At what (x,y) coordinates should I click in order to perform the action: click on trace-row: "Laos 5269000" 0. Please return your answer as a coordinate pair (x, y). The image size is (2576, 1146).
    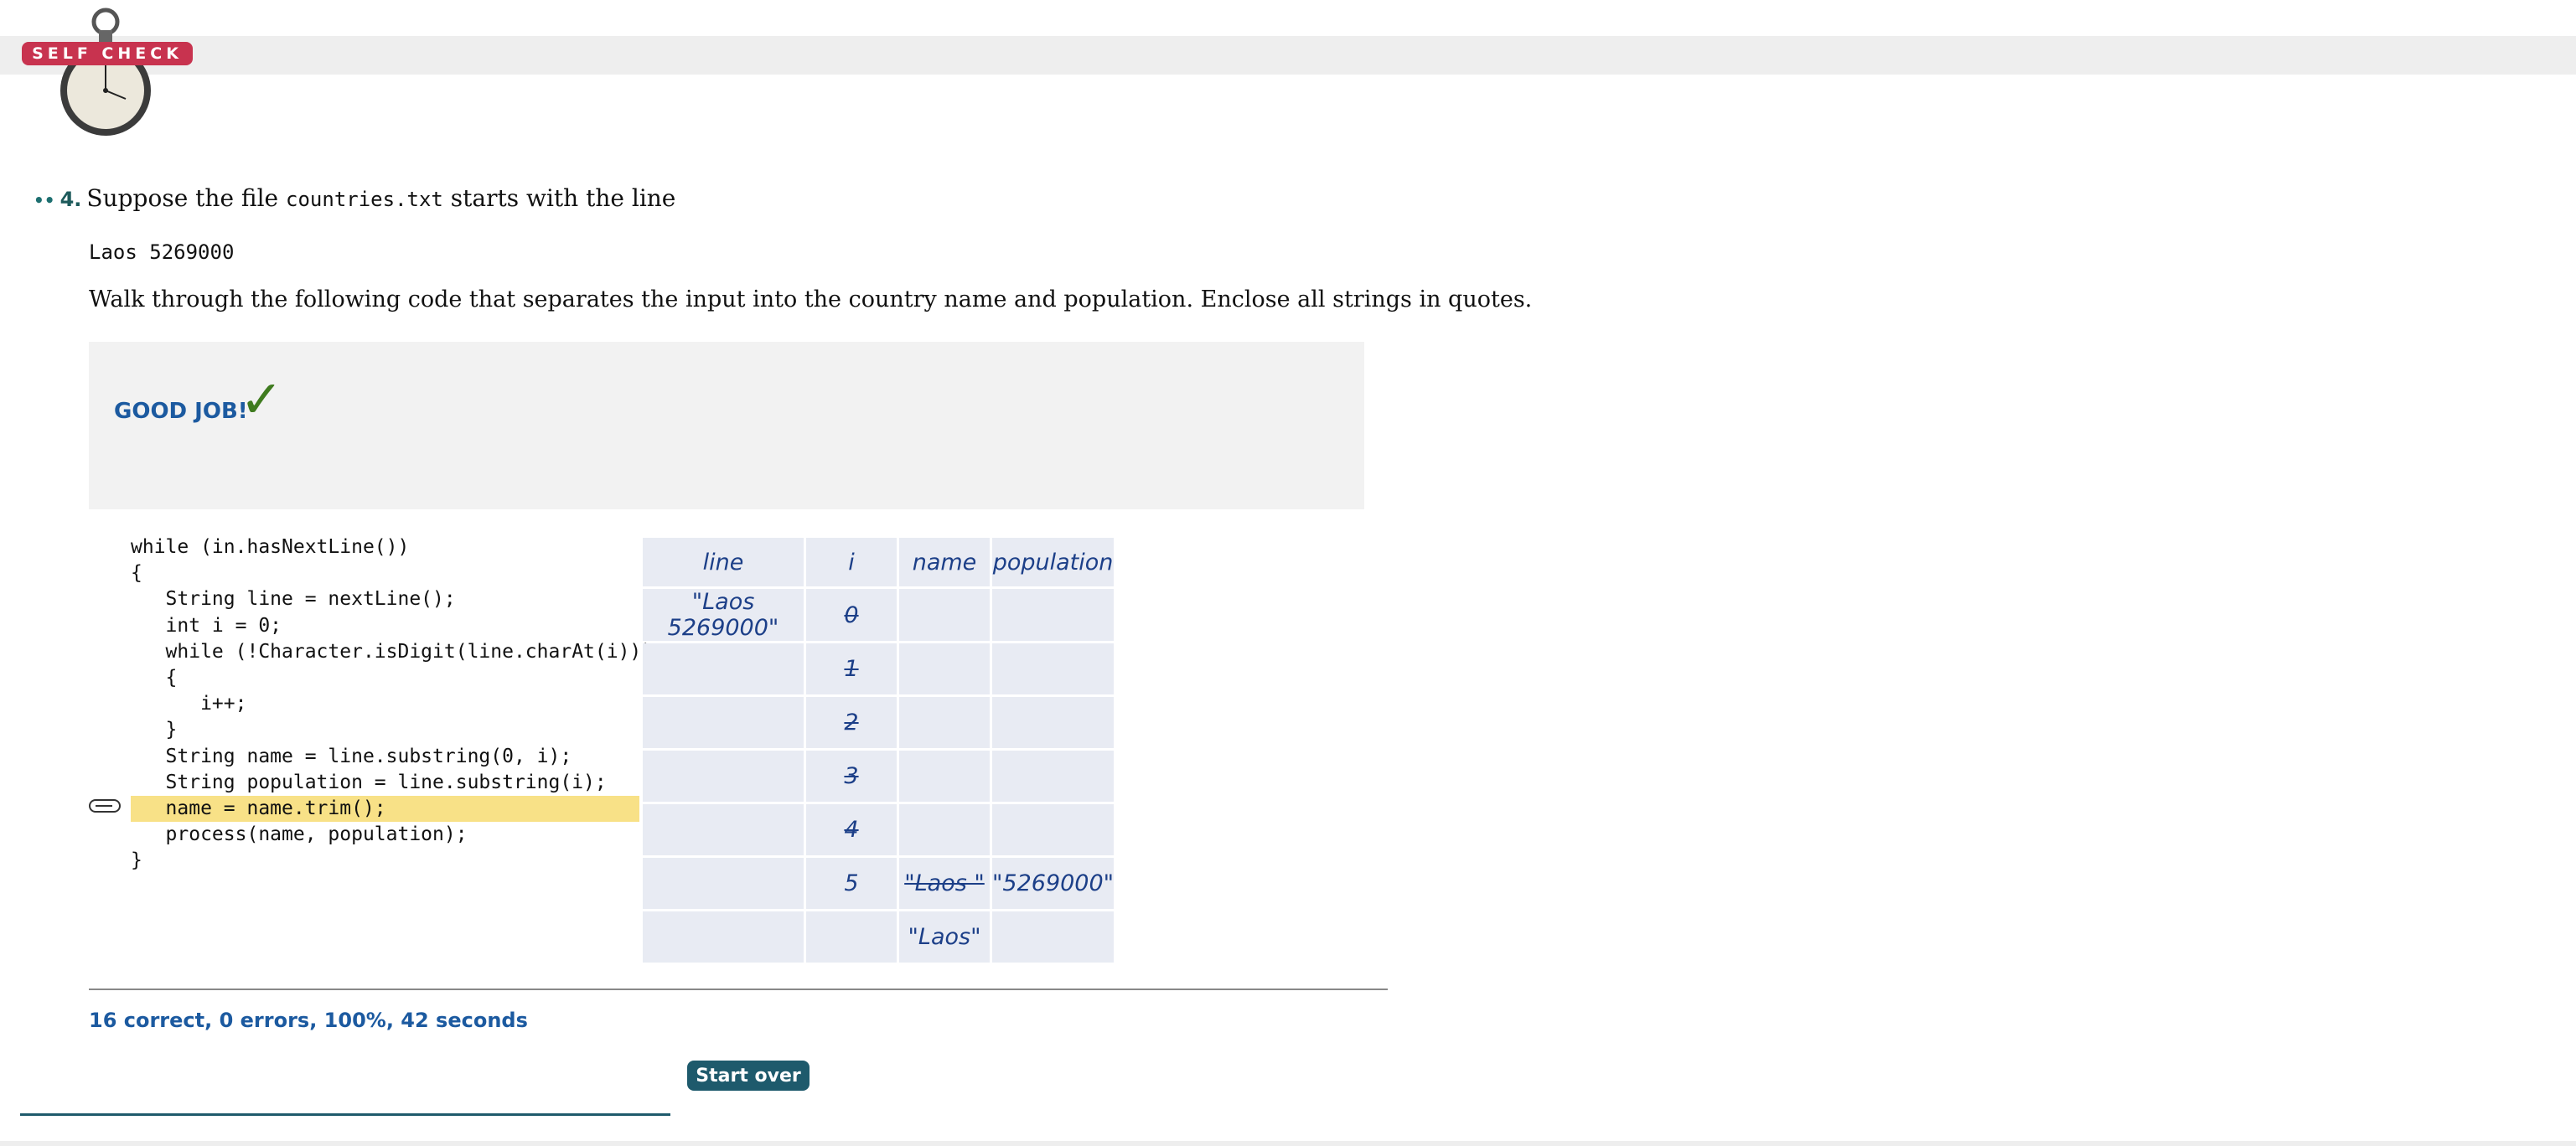
    Looking at the image, I should click on (879, 615).